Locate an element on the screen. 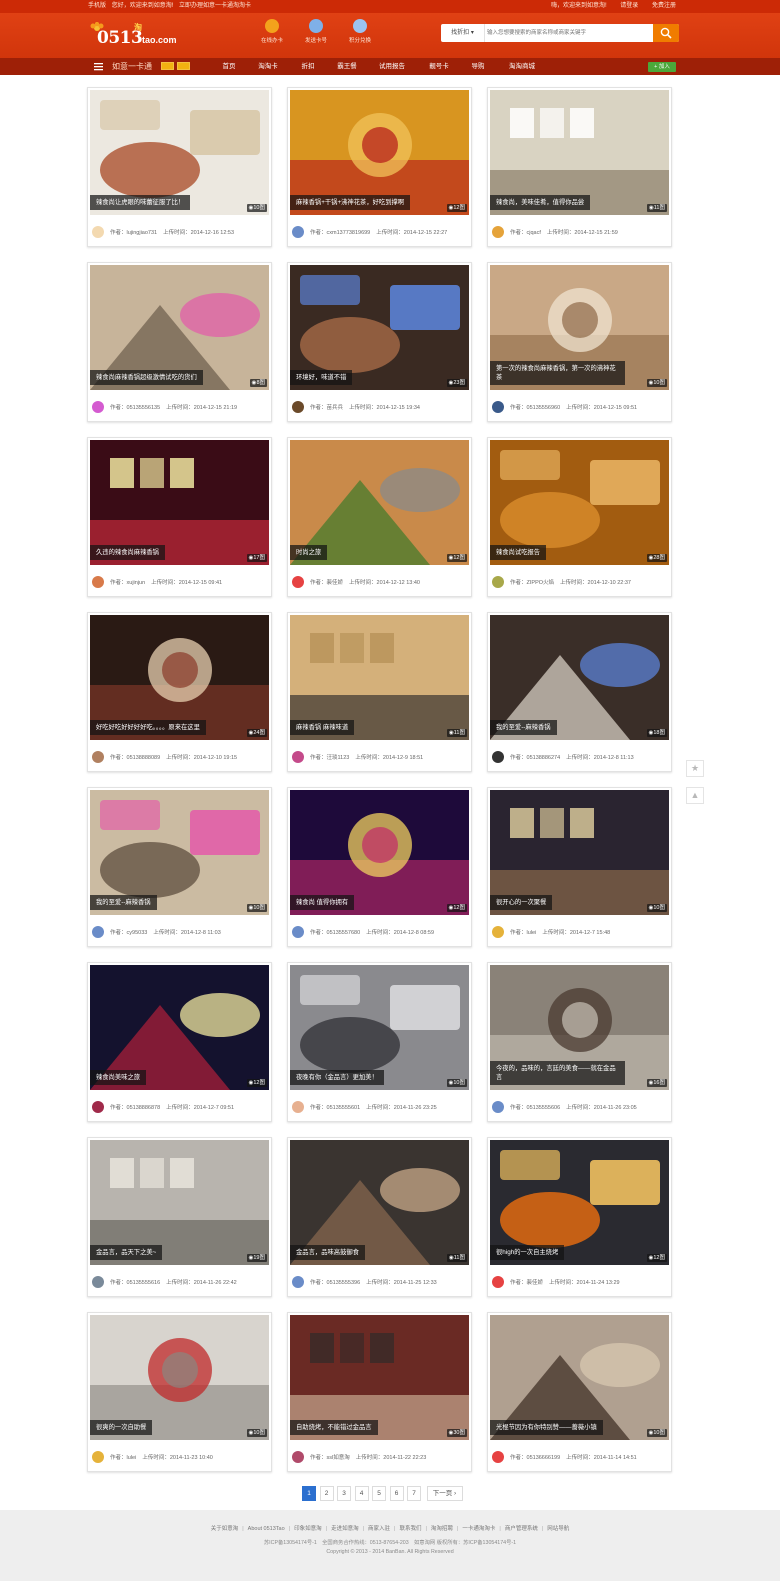 The width and height of the screenshot is (780, 1581). footer-link-4: 走进如意淘 is located at coordinates (345, 1528).